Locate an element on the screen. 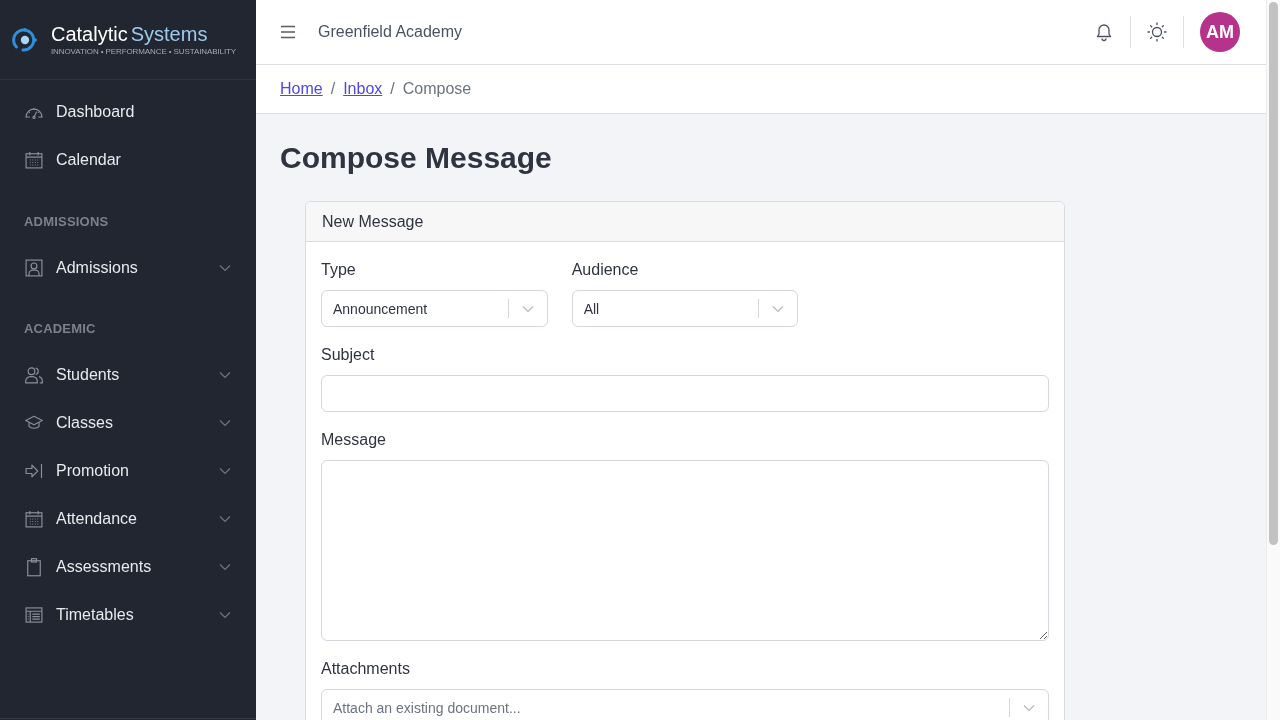  field-label: Attachments is located at coordinates (366, 669).